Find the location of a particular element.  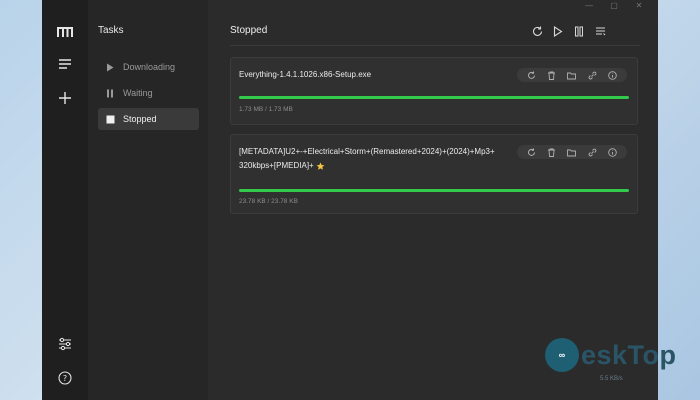

pause-icon is located at coordinates (110, 93).